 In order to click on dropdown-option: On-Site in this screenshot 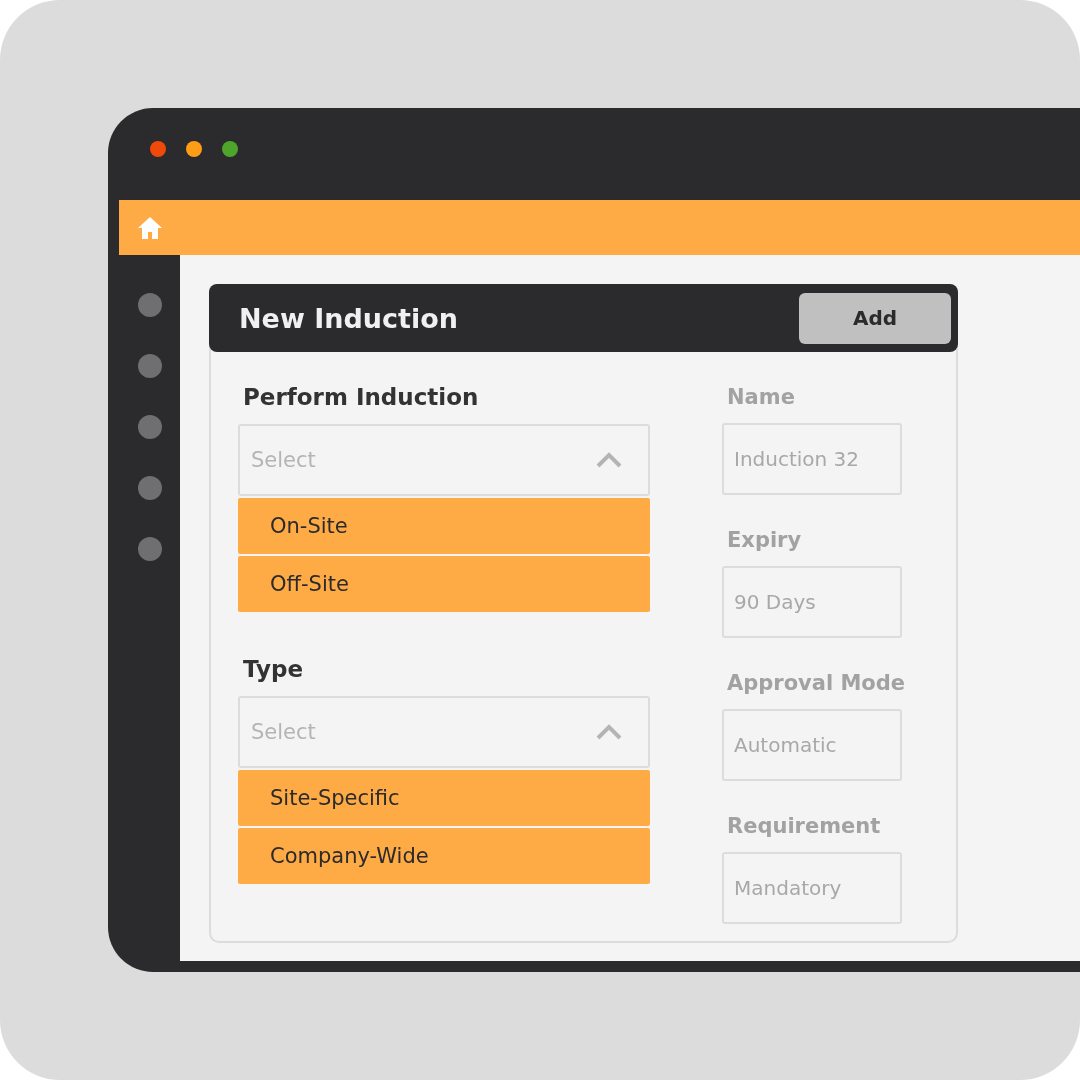, I will do `click(444, 526)`.